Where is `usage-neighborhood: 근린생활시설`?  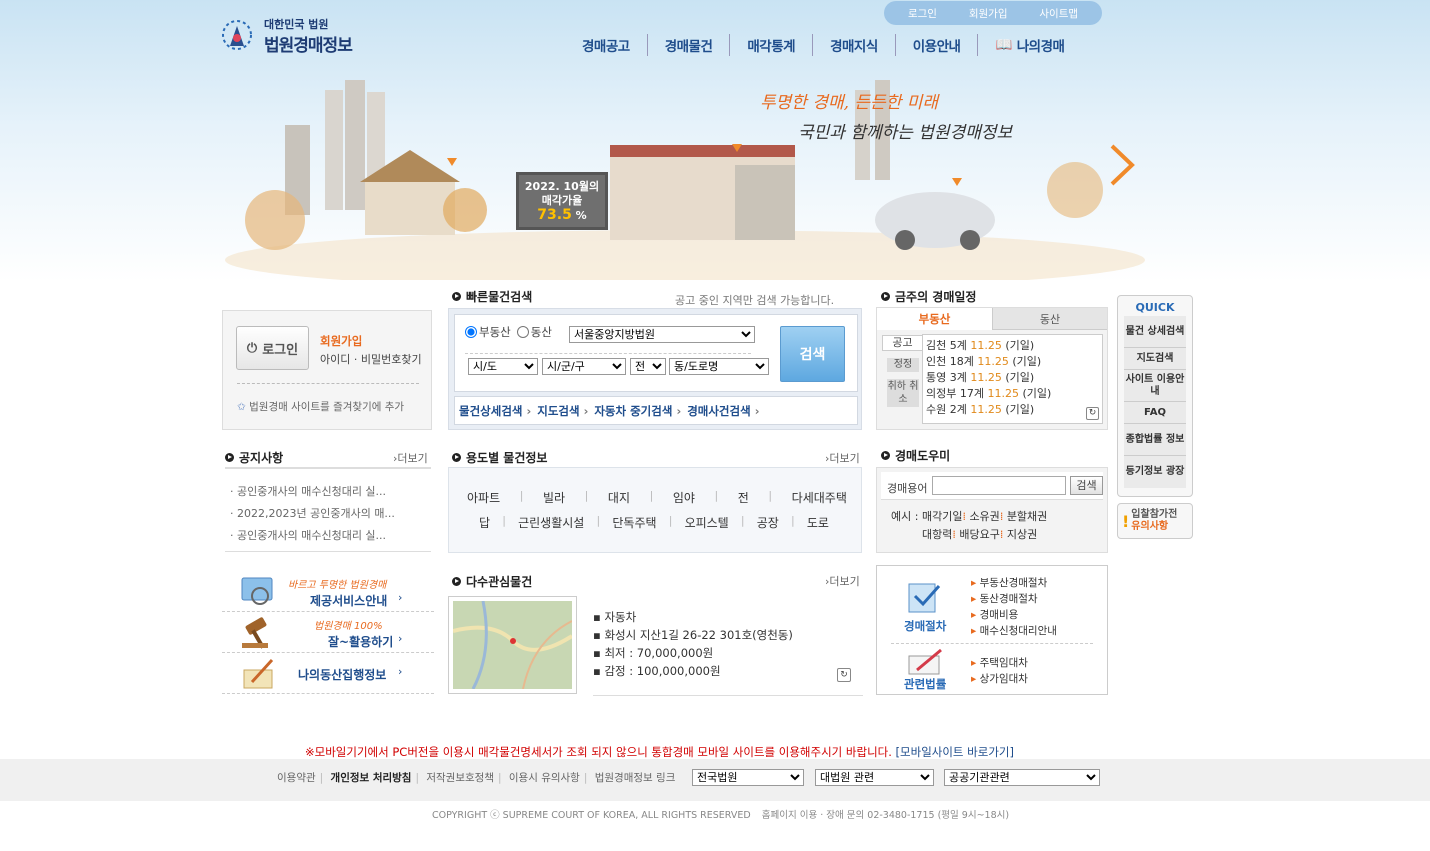
usage-neighborhood: 근린생활시설 is located at coordinates (551, 522).